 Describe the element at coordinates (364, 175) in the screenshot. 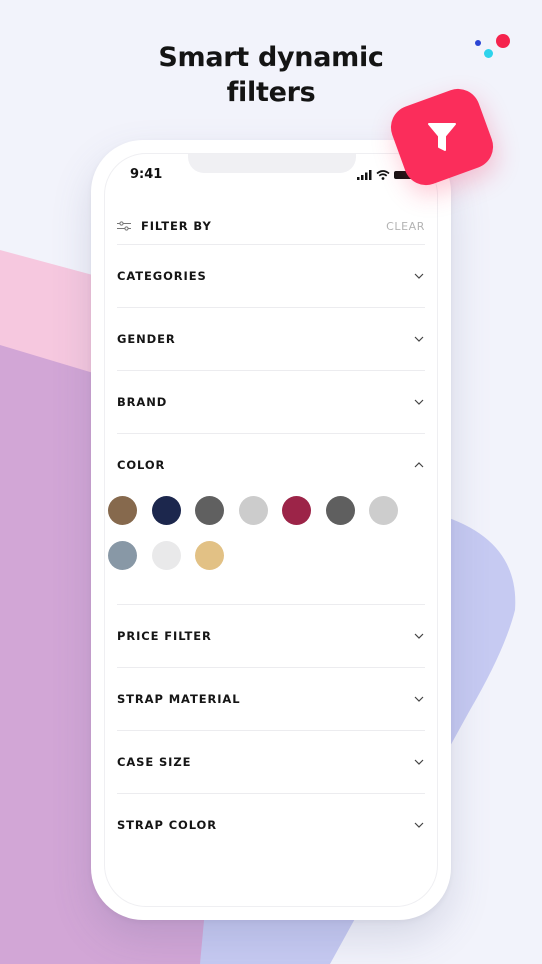

I see `signal-icon` at that location.